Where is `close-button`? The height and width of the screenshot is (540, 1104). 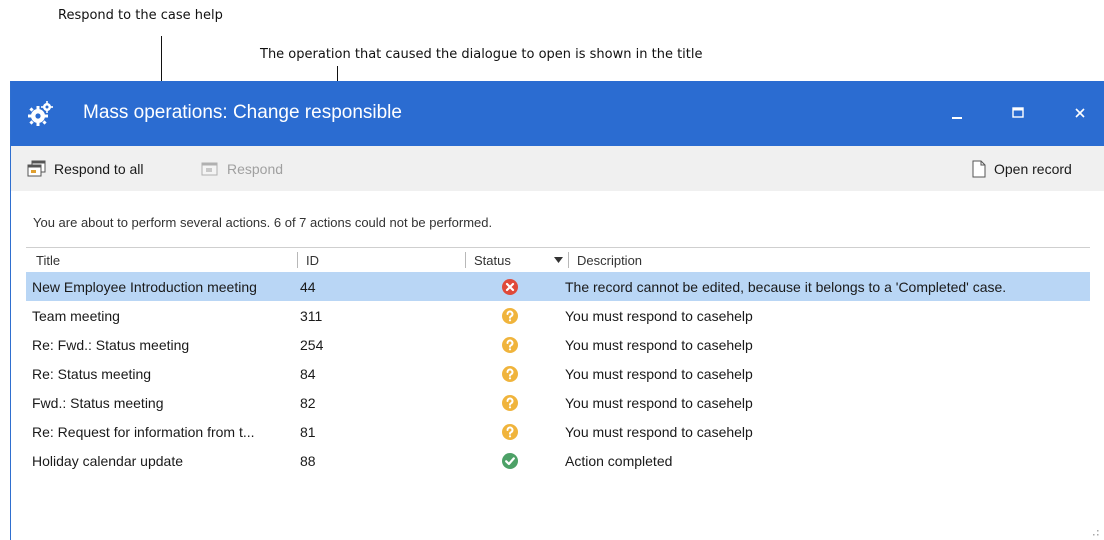
close-button is located at coordinates (1080, 113).